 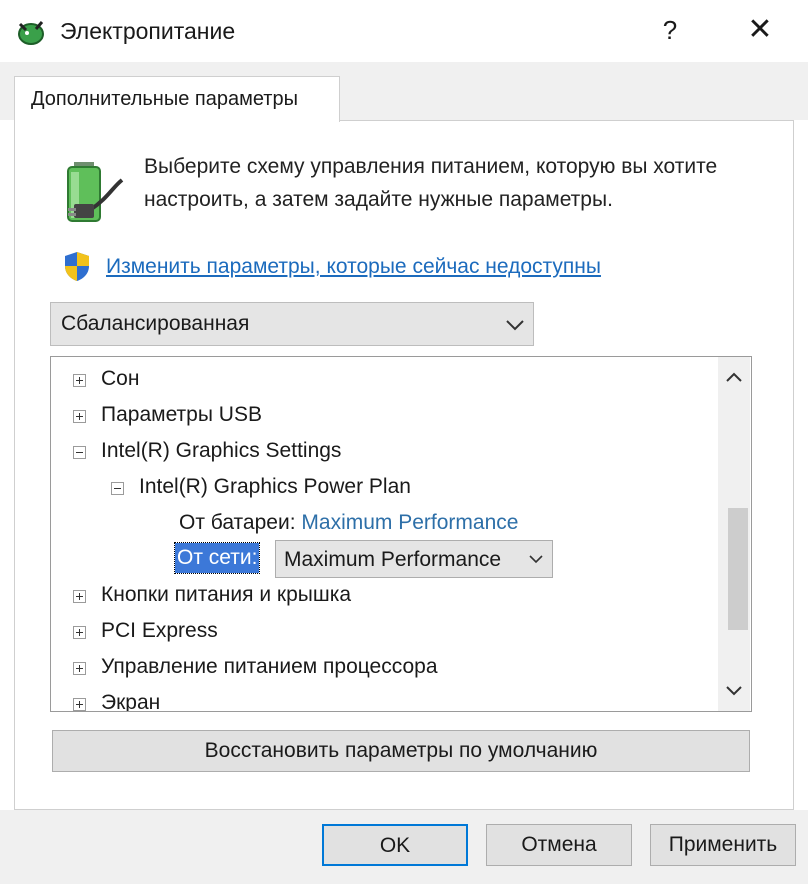 I want to click on scrollbar-thumb, so click(x=738, y=569).